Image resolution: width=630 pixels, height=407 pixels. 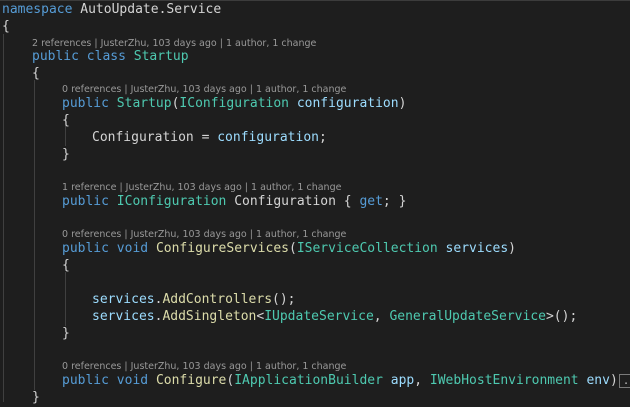 I want to click on class-name: Startup, so click(x=161, y=56).